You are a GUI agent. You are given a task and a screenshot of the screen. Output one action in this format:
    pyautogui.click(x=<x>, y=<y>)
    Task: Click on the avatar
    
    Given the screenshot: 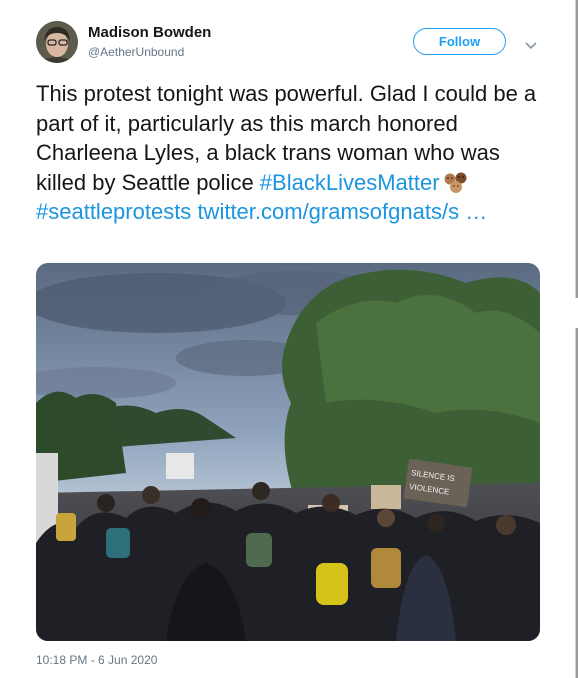 What is the action you would take?
    pyautogui.click(x=57, y=42)
    